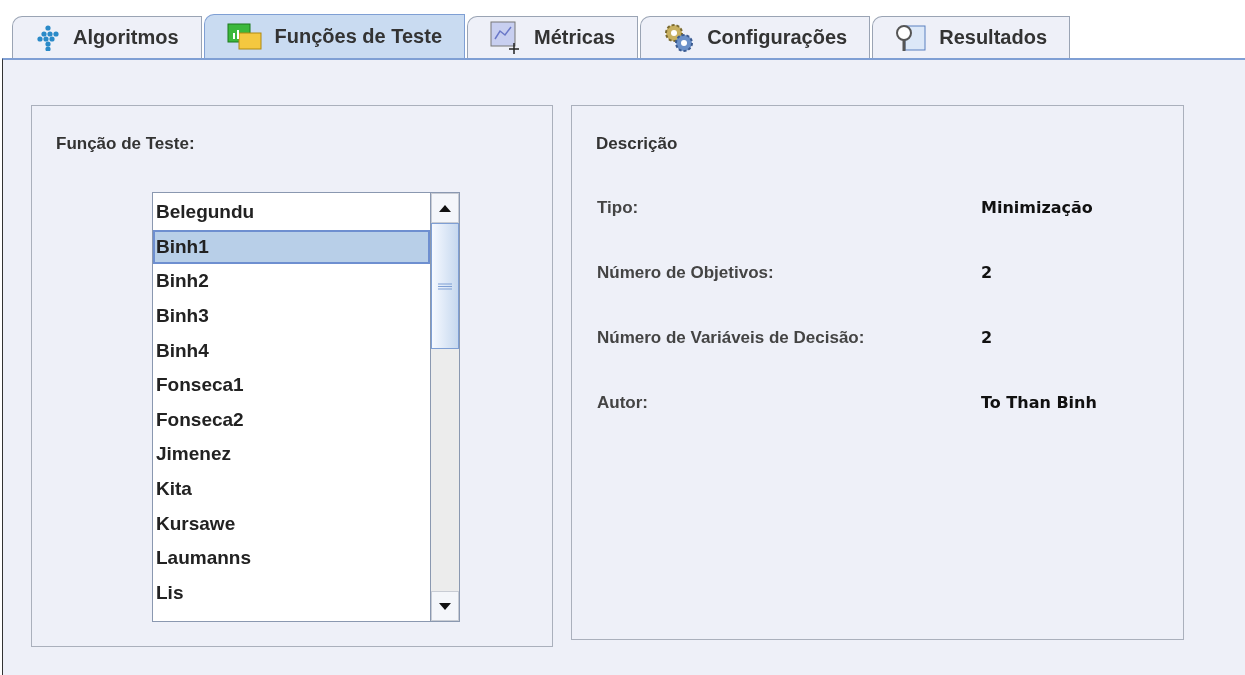 The image size is (1245, 675). What do you see at coordinates (291, 558) in the screenshot?
I see `list-item: Laumanns` at bounding box center [291, 558].